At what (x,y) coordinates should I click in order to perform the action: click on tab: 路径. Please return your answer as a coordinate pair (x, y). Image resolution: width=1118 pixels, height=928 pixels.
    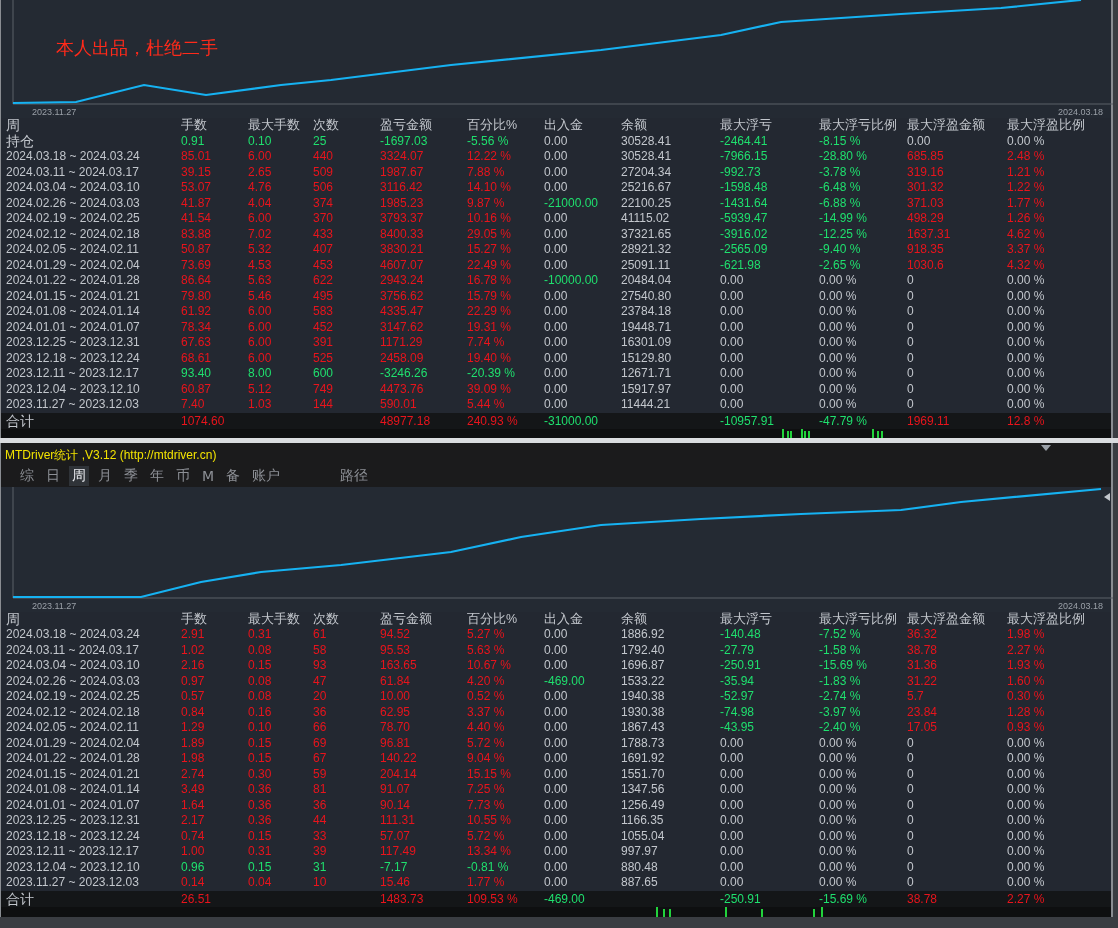
    Looking at the image, I should click on (354, 476).